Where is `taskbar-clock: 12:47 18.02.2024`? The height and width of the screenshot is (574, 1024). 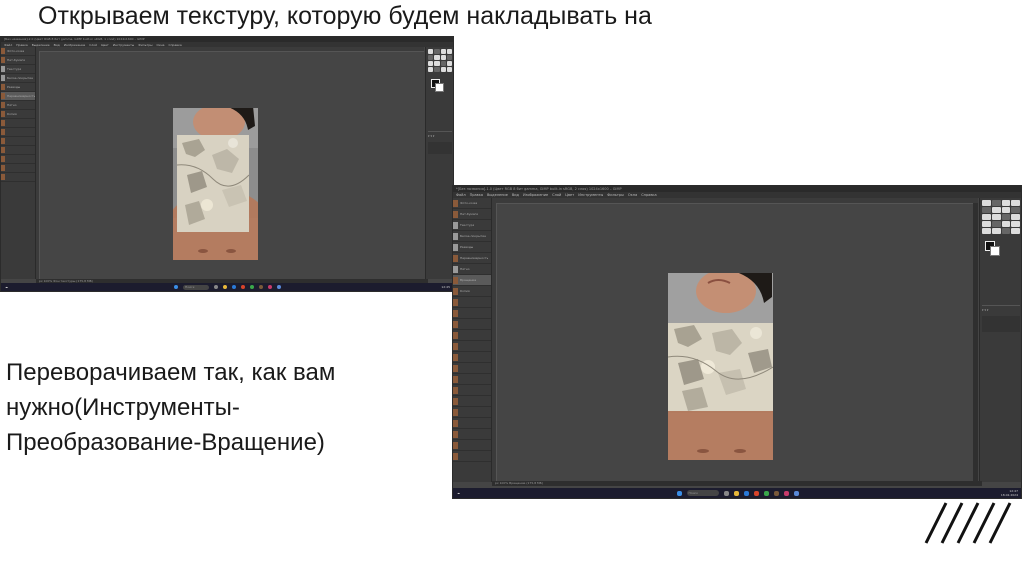 taskbar-clock: 12:47 18.02.2024 is located at coordinates (995, 493).